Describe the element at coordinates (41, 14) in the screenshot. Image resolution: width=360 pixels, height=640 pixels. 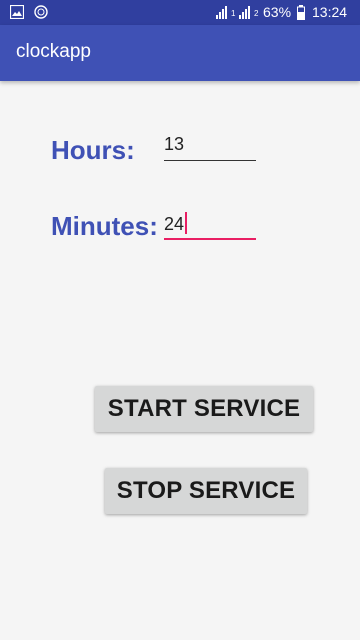
I see `sync-icon` at that location.